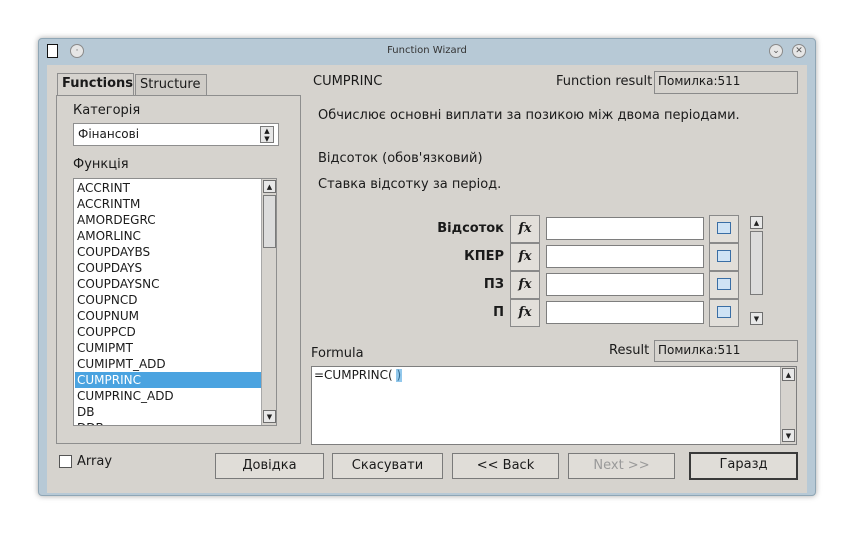 Image resolution: width=854 pixels, height=535 pixels. I want to click on shrink-button-pv, so click(724, 285).